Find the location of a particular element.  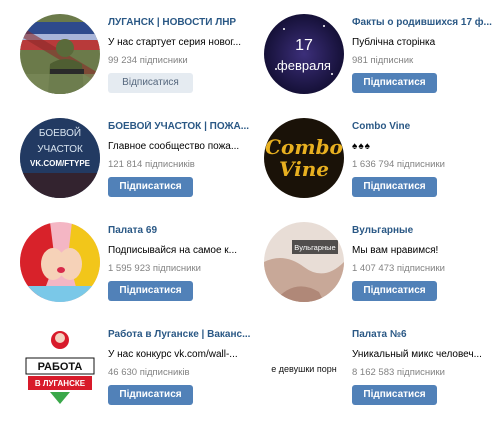

group-subscribers: 1 595 923 підписники is located at coordinates (154, 268).